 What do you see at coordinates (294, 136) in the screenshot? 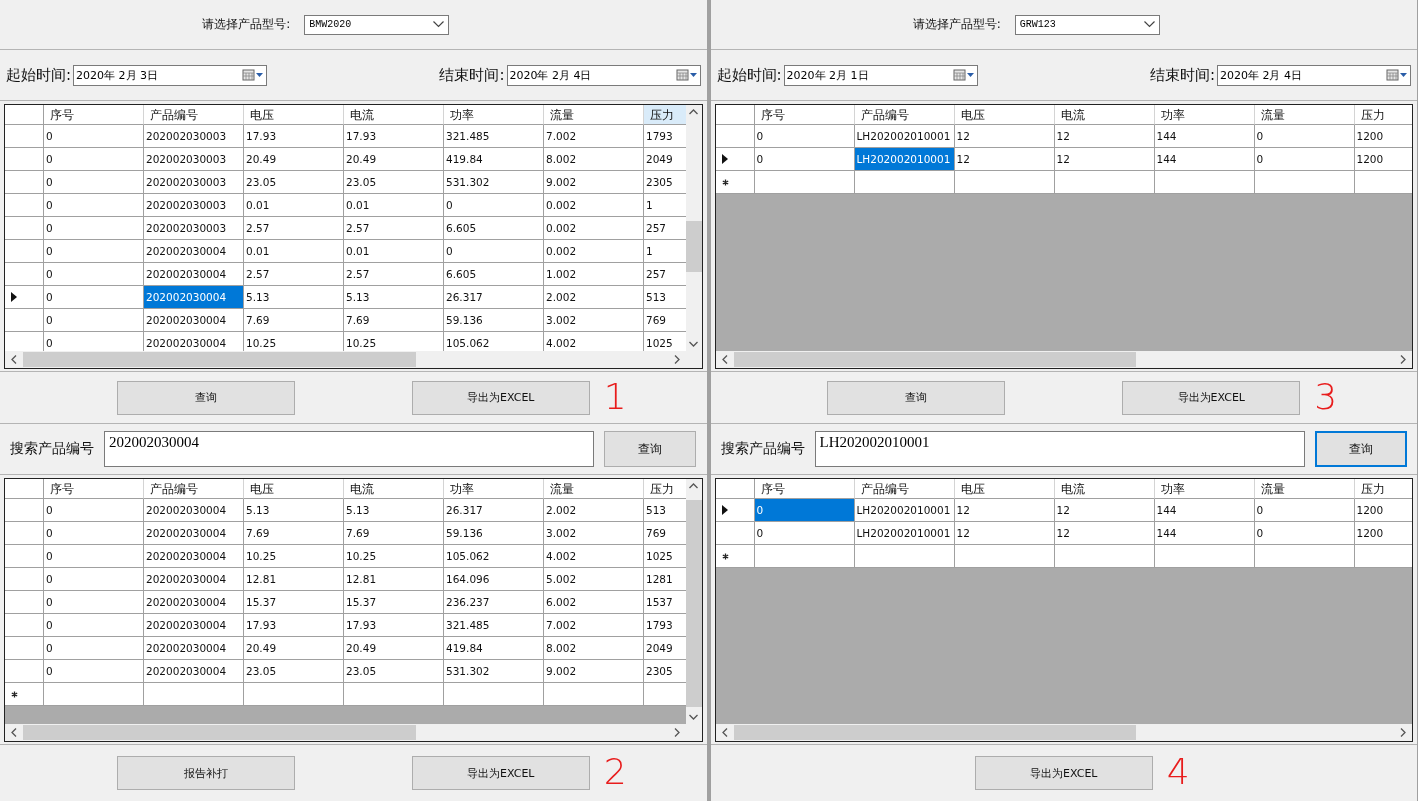
I see `table-cell: 17.93` at bounding box center [294, 136].